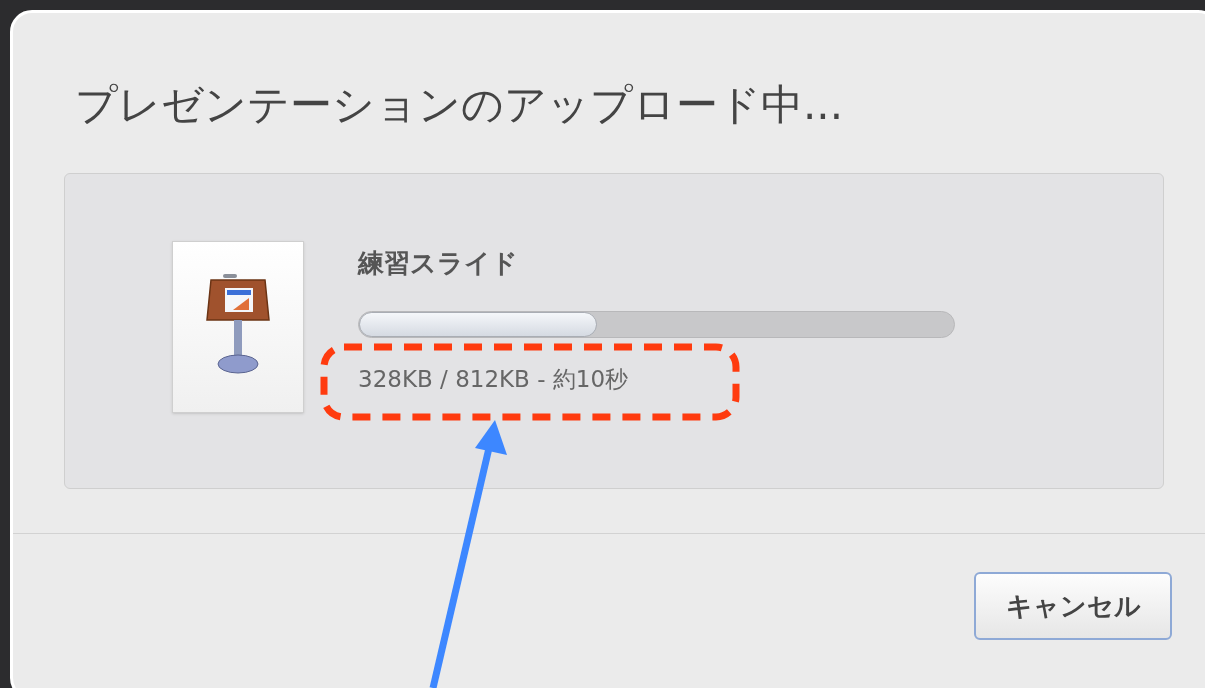 The height and width of the screenshot is (688, 1205). Describe the element at coordinates (494, 379) in the screenshot. I see `upload-status: 328KB / 812KB - 約10秒` at that location.